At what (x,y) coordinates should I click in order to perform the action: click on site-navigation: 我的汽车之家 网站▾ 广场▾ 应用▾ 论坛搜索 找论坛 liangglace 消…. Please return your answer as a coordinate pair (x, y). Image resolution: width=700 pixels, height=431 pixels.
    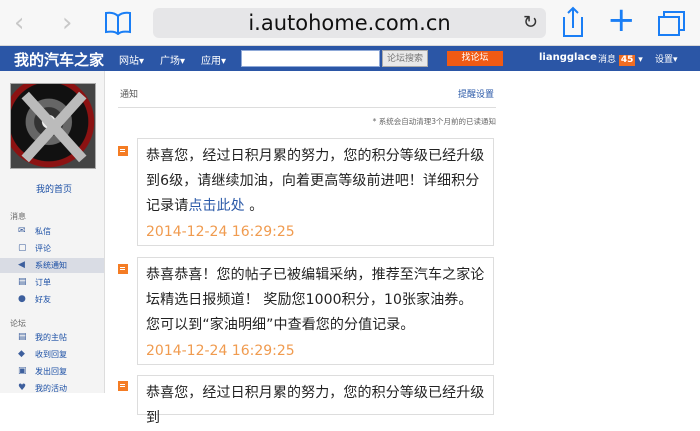
    Looking at the image, I should click on (350, 58).